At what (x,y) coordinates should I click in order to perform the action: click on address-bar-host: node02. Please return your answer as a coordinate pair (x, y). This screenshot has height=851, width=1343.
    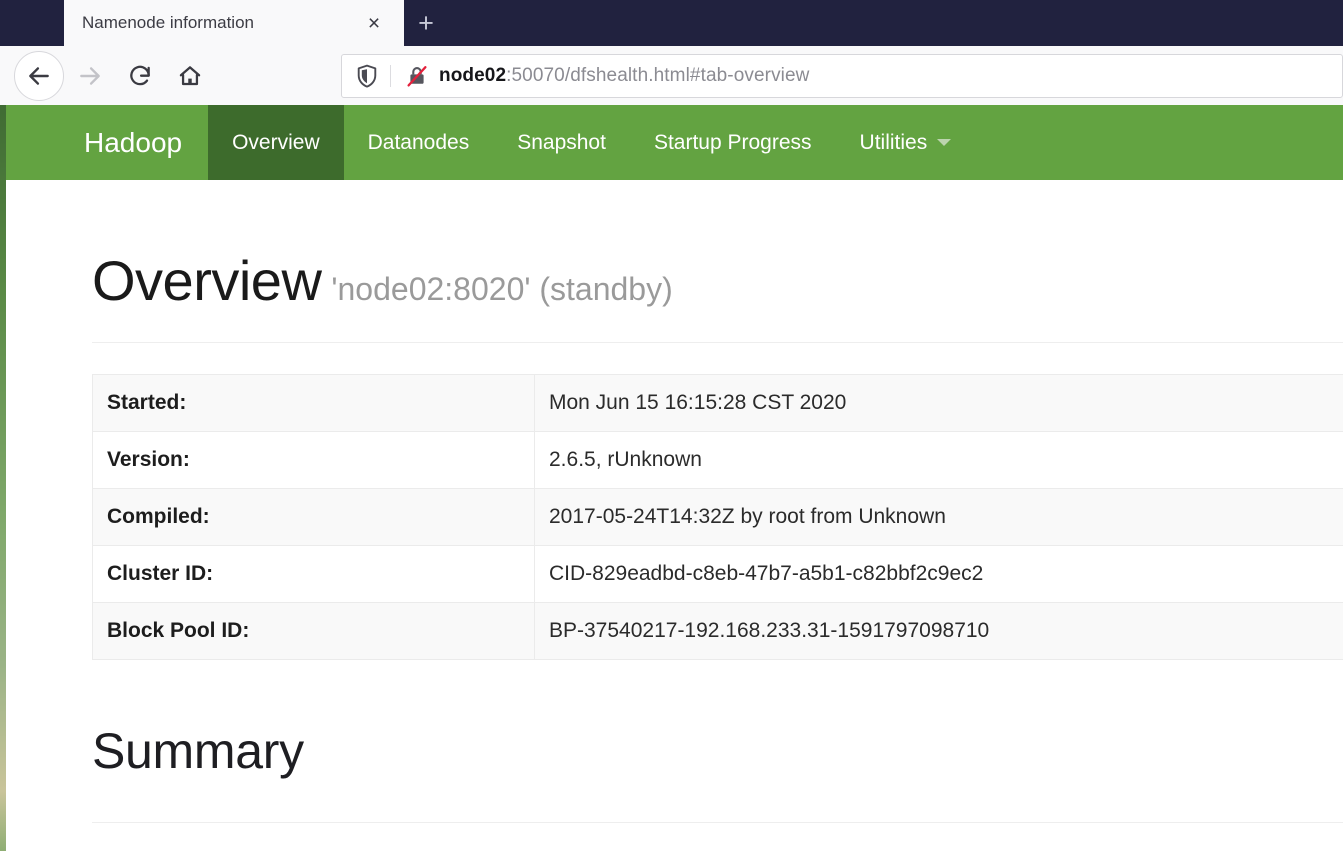
    Looking at the image, I should click on (473, 75).